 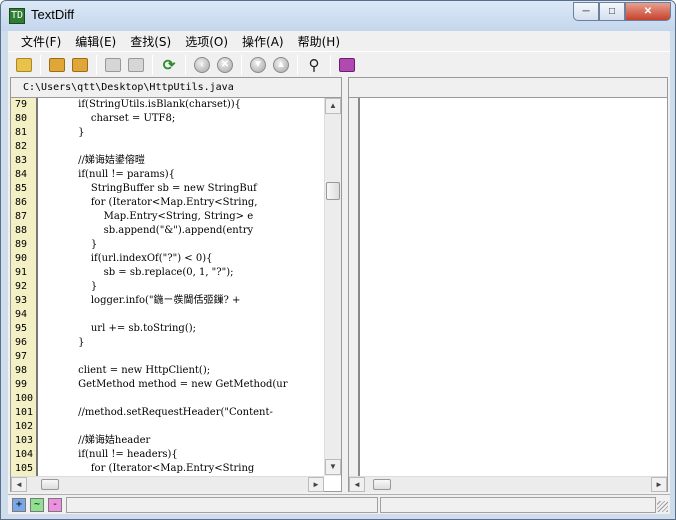 I want to click on code-line: client = new HttpClient();, so click(x=125, y=370).